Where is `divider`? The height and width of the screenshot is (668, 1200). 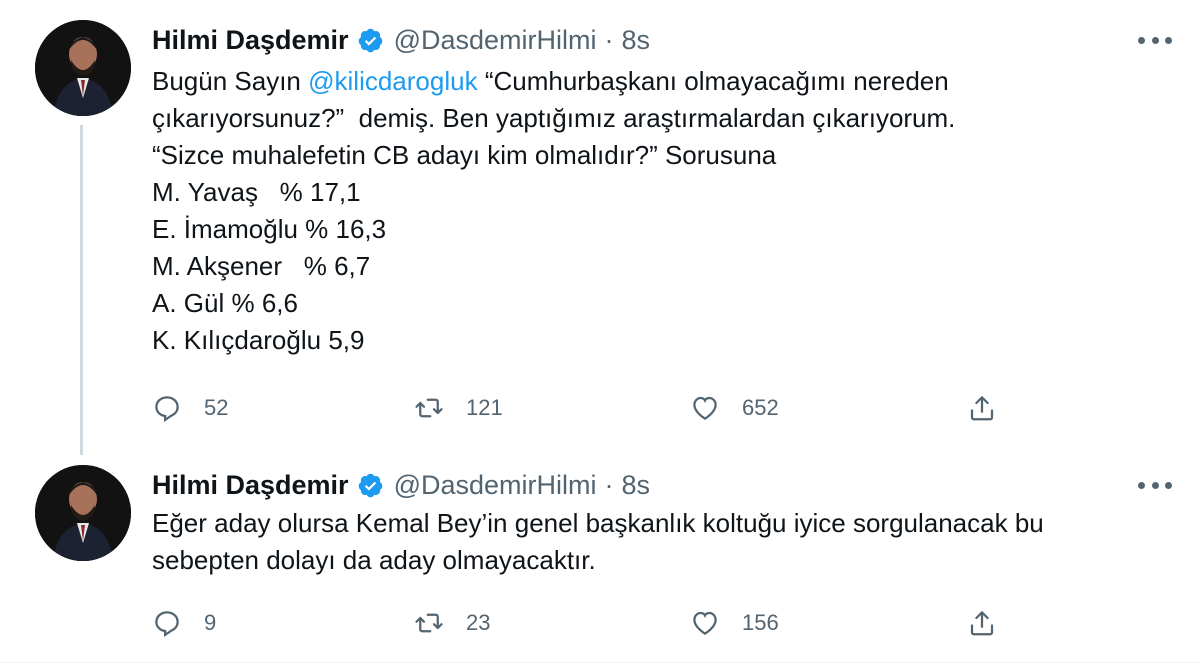
divider is located at coordinates (600, 662).